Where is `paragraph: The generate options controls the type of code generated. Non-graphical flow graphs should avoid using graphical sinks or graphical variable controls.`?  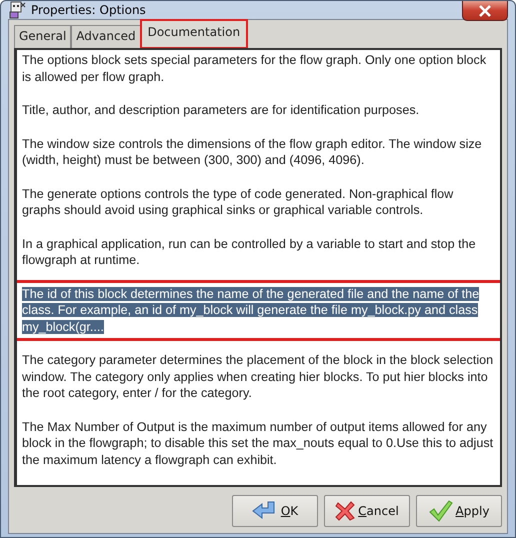
paragraph: The generate options controls the type of code generated. Non-graphical flow graphs should avoid using graphical sinks or graphical variable controls. is located at coordinates (238, 202).